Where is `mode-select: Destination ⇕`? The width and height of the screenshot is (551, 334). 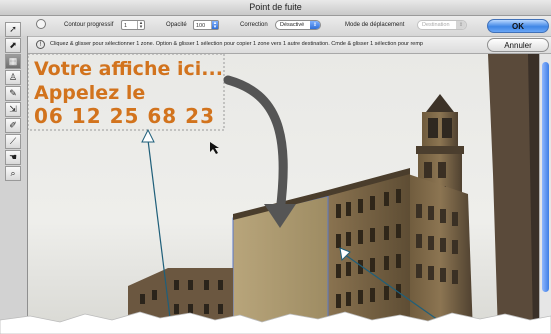
mode-select: Destination ⇕ is located at coordinates (442, 25).